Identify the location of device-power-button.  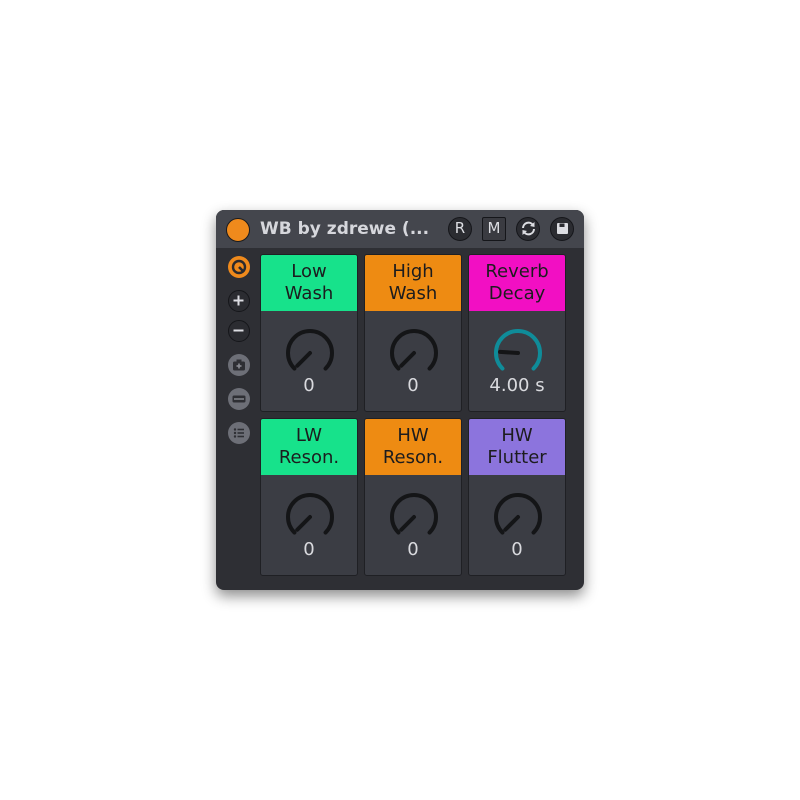
(238, 230).